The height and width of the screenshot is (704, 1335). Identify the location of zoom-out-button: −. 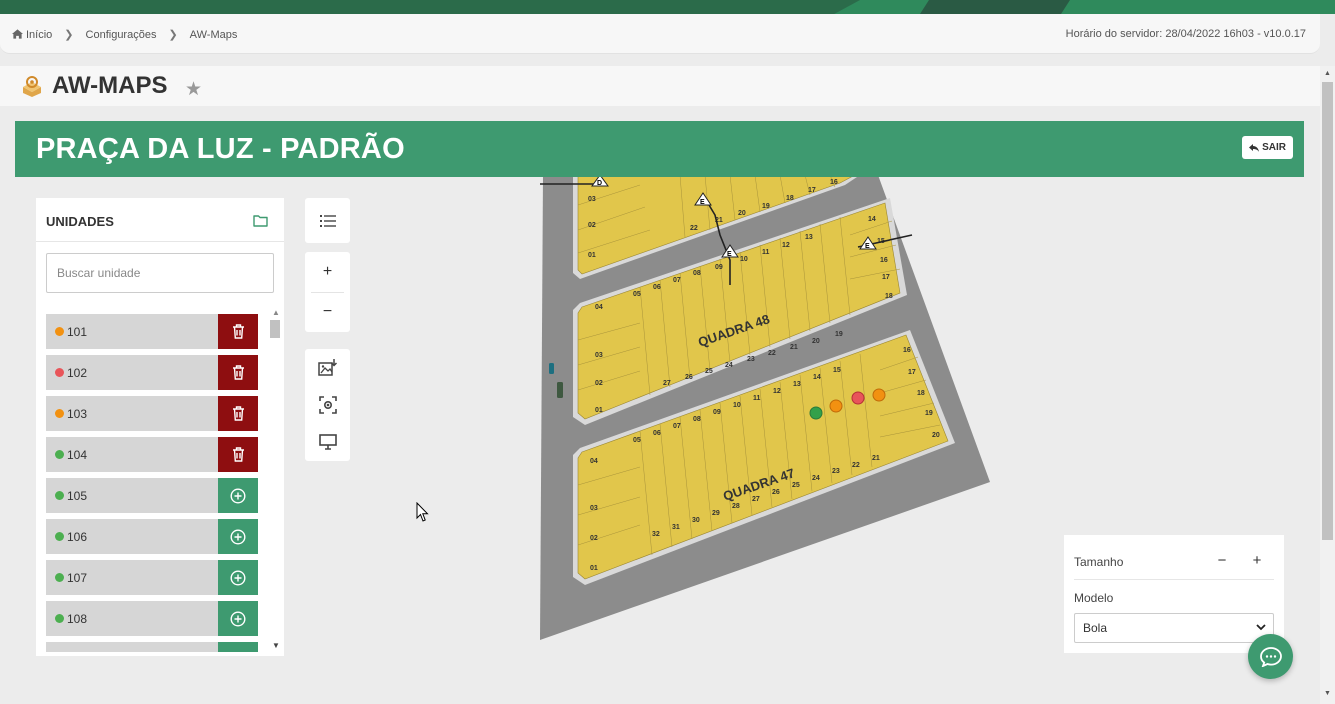
(327, 312).